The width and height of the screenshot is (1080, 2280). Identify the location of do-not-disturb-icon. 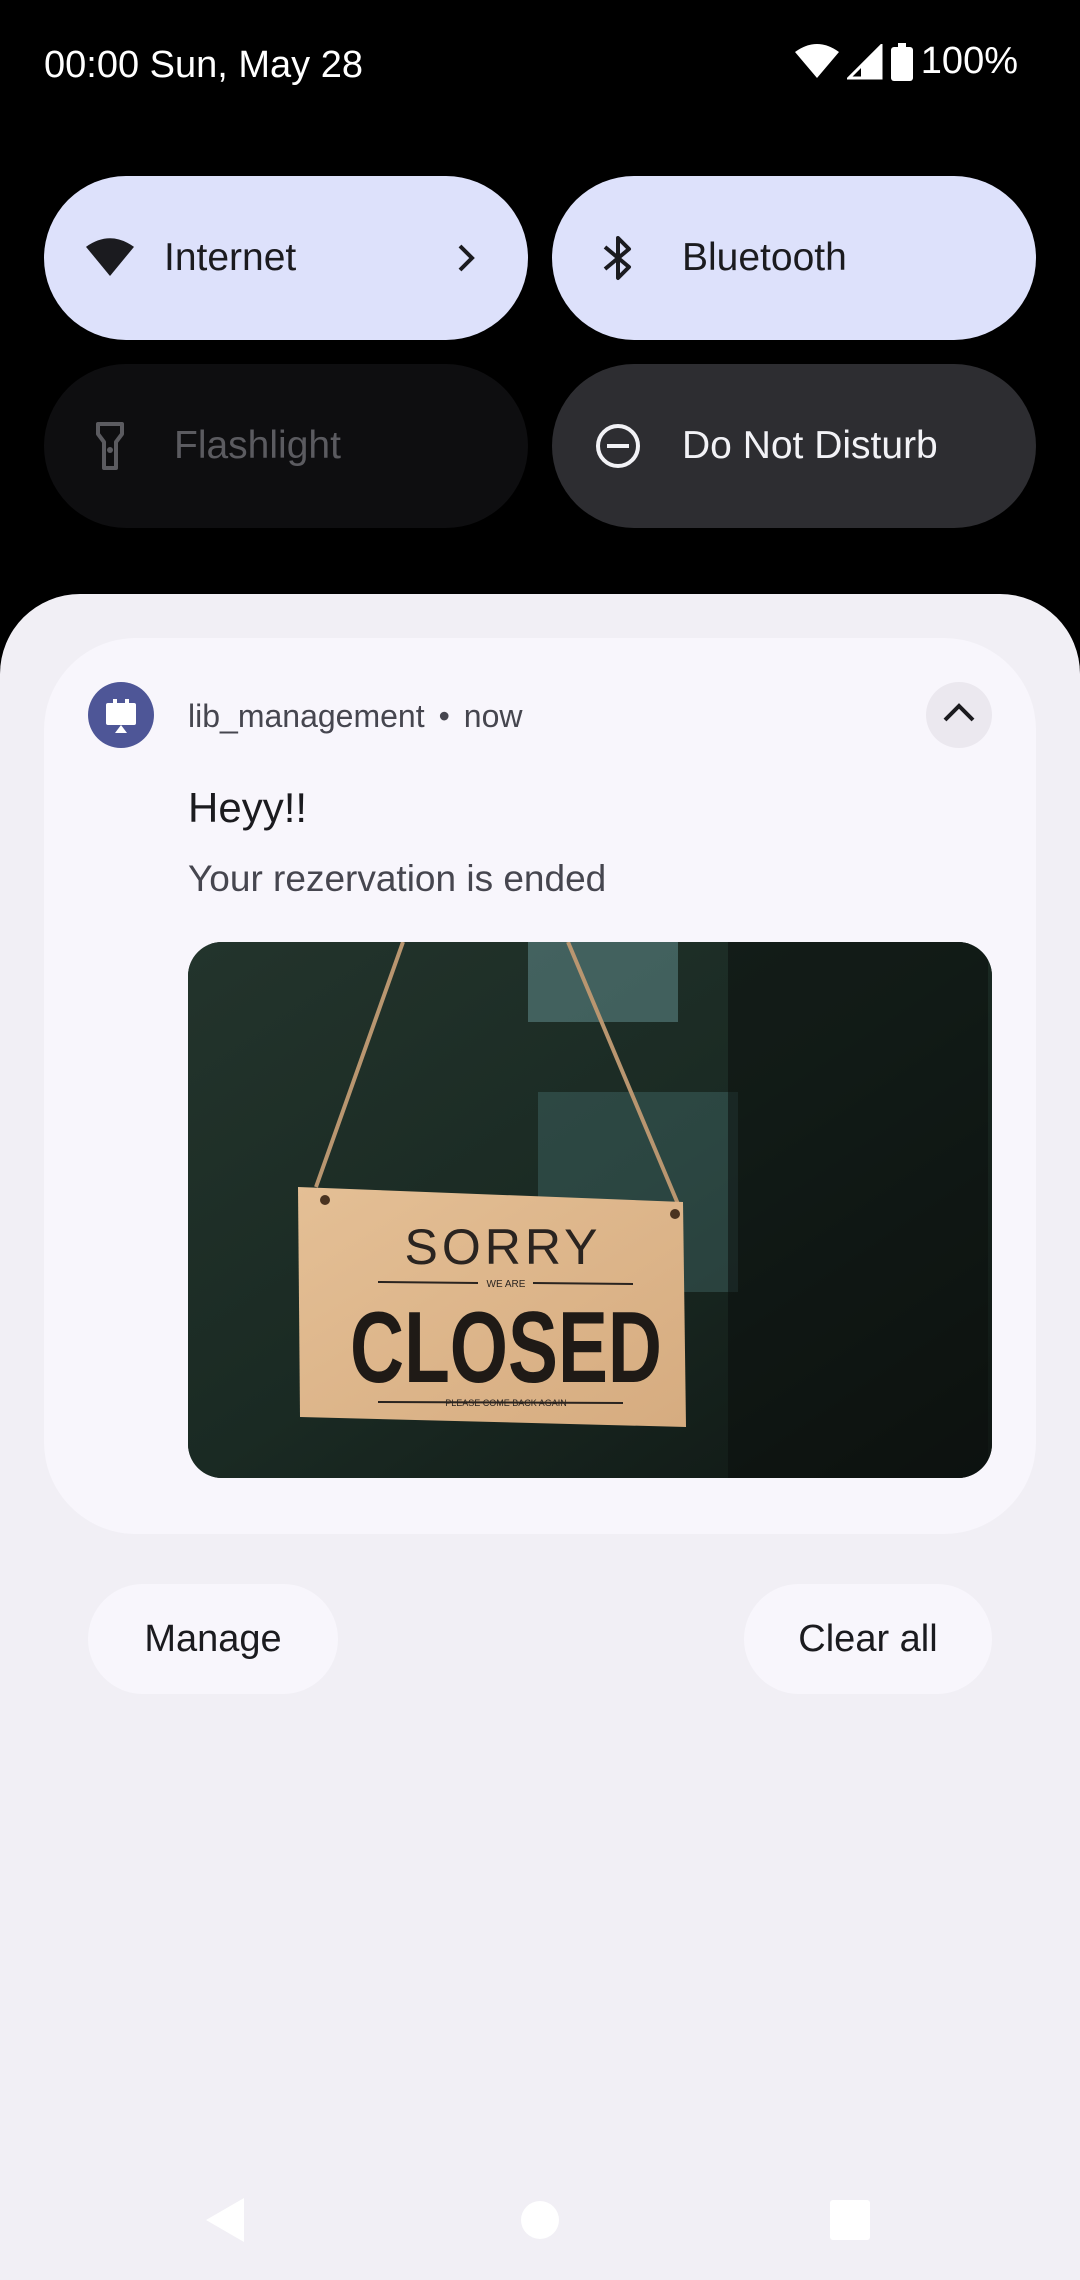
(618, 446).